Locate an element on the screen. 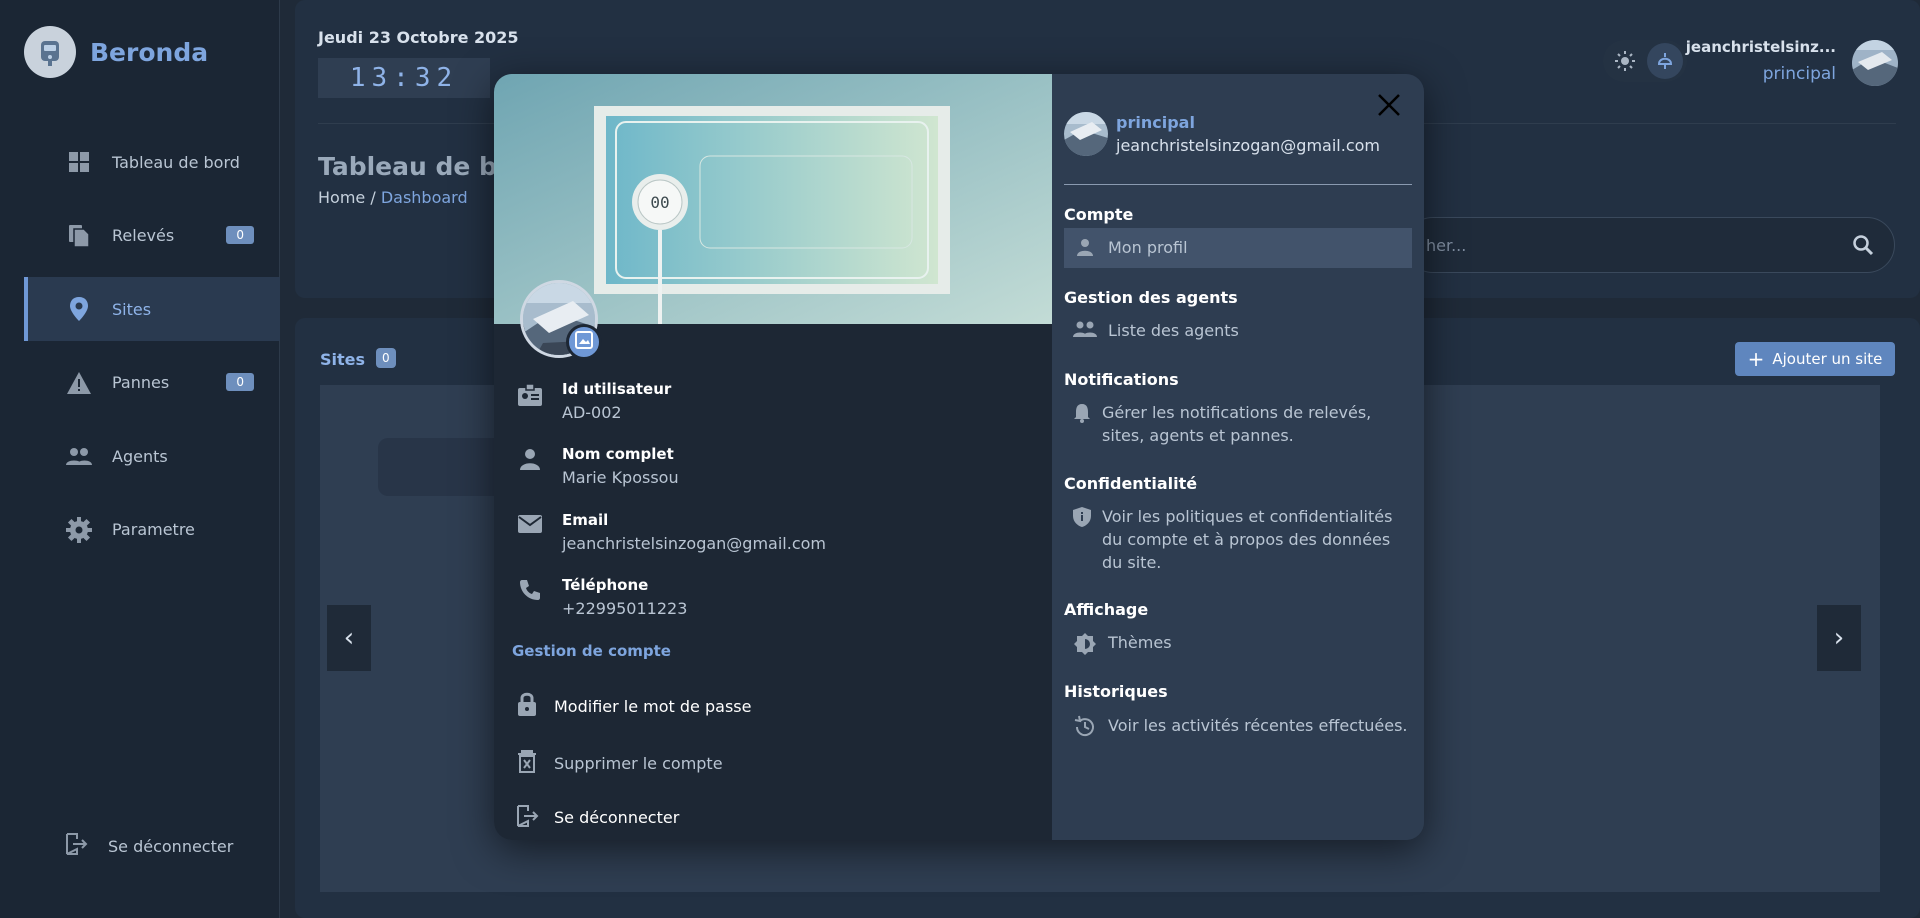 The width and height of the screenshot is (1920, 918). menu-item-label: Mon profil is located at coordinates (1148, 247).